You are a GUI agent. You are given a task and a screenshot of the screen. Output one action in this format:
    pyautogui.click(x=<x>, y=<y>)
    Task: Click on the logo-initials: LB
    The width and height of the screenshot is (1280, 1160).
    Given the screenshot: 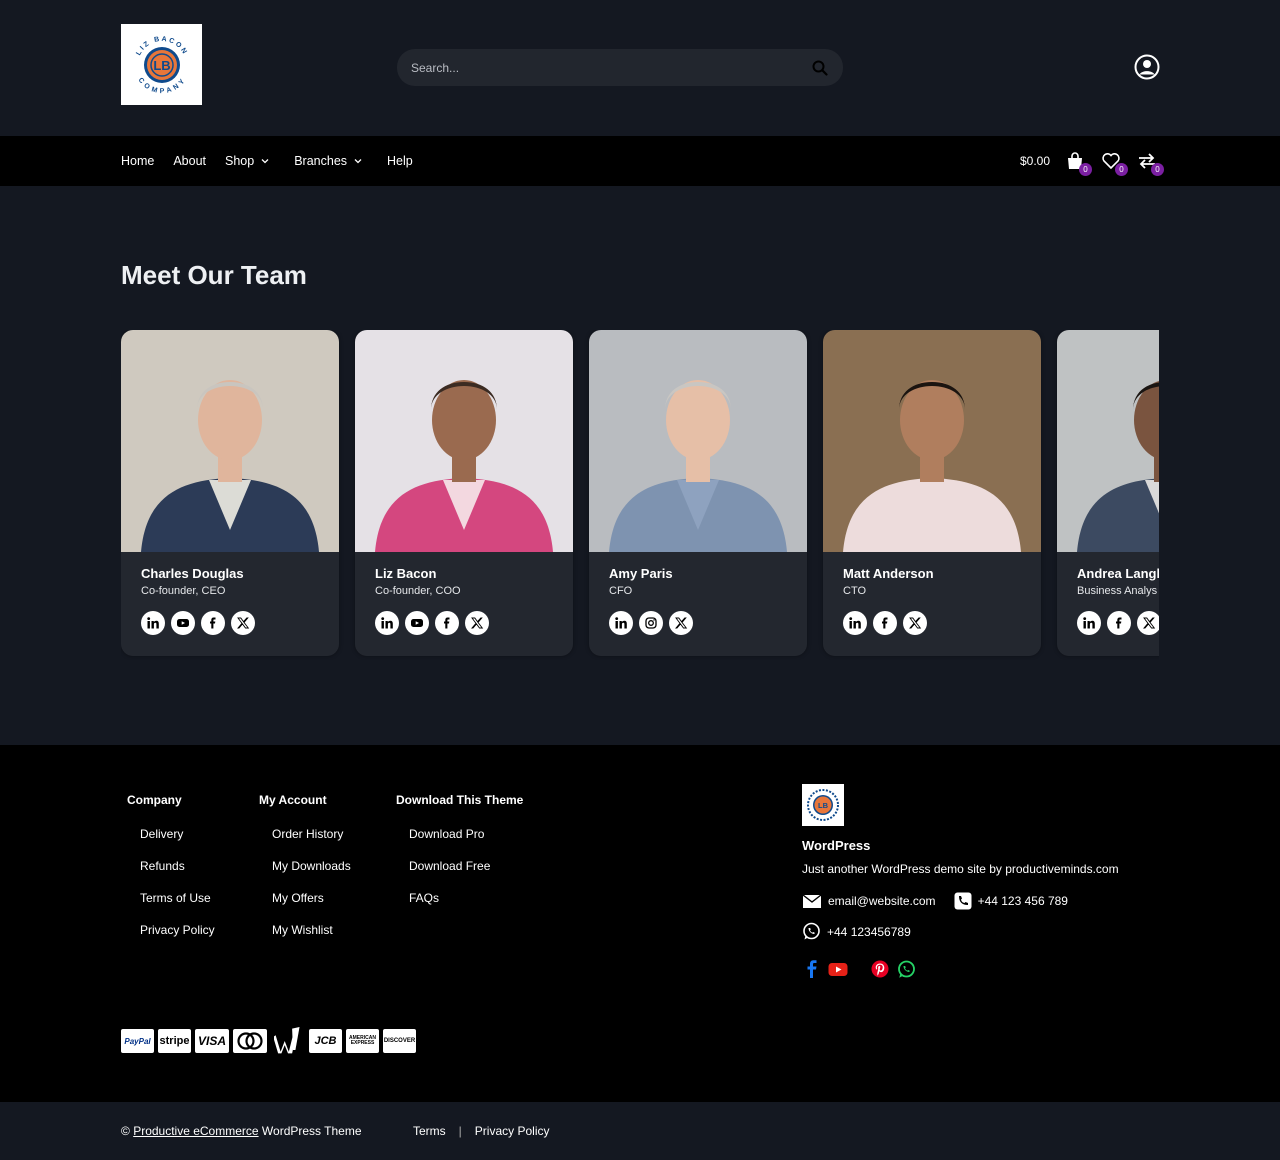 What is the action you would take?
    pyautogui.click(x=161, y=65)
    